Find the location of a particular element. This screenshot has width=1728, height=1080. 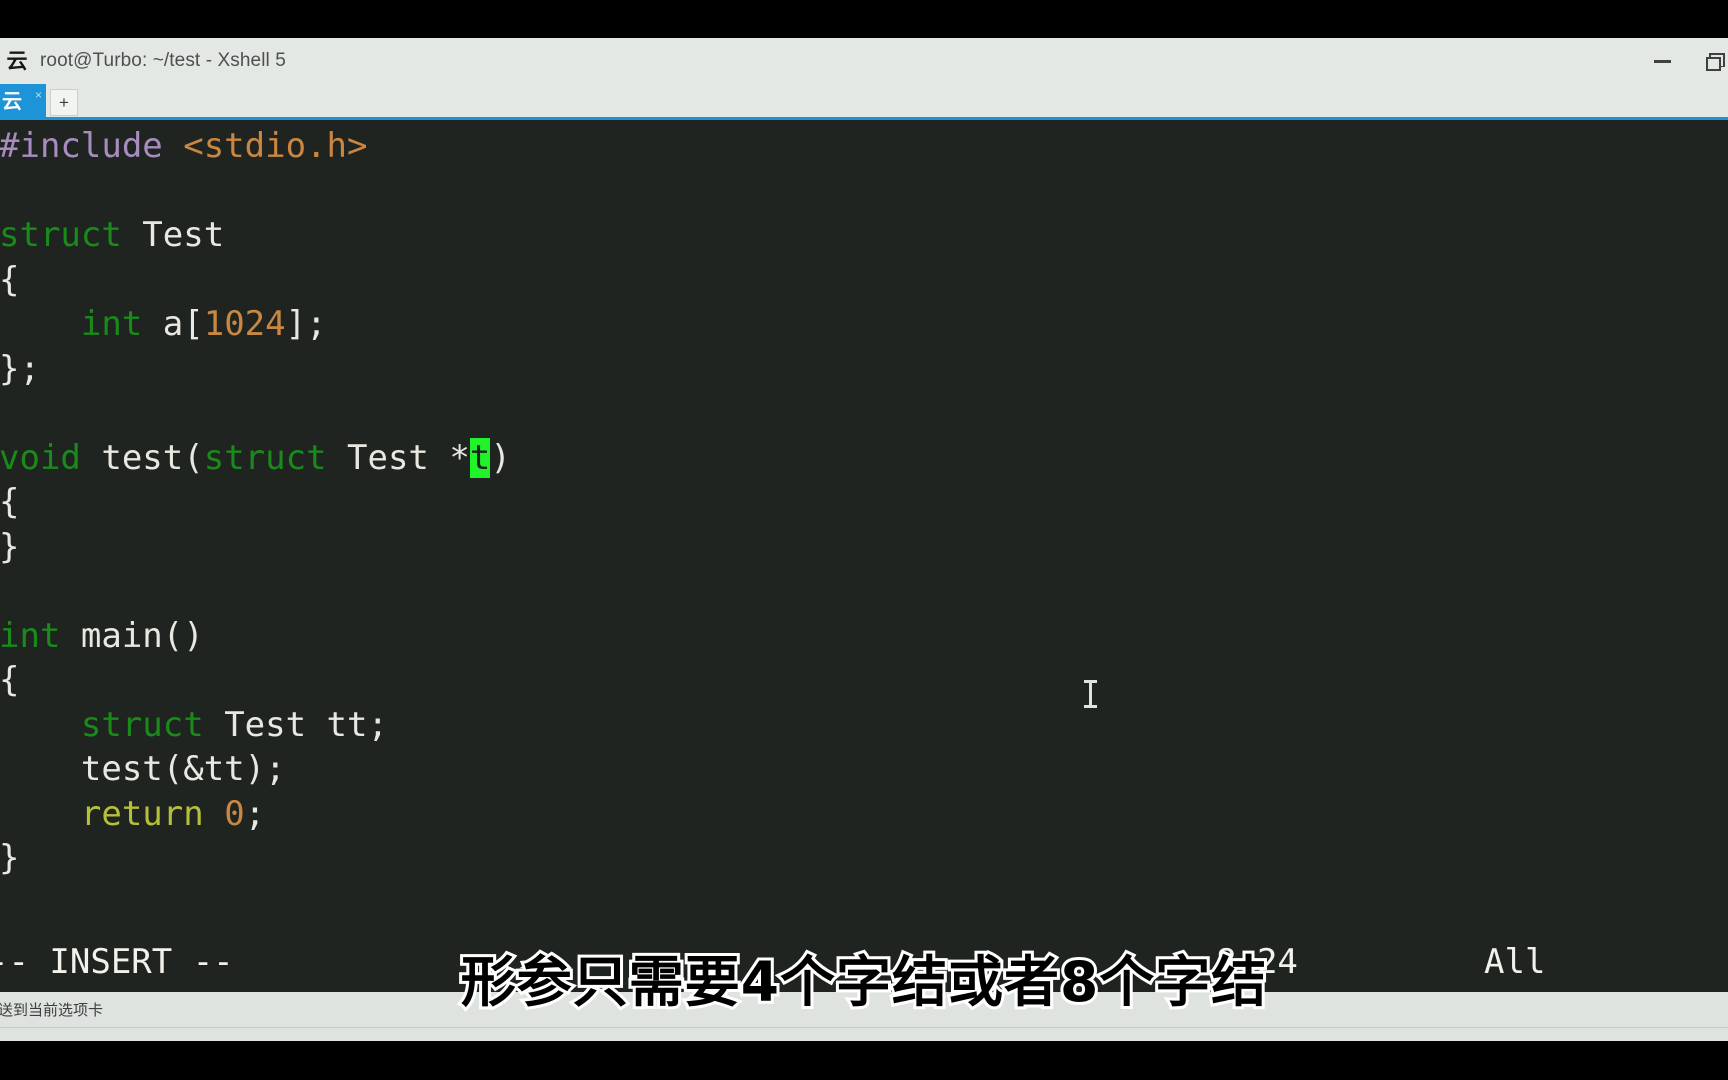

code-token: Test is located at coordinates (173, 235).